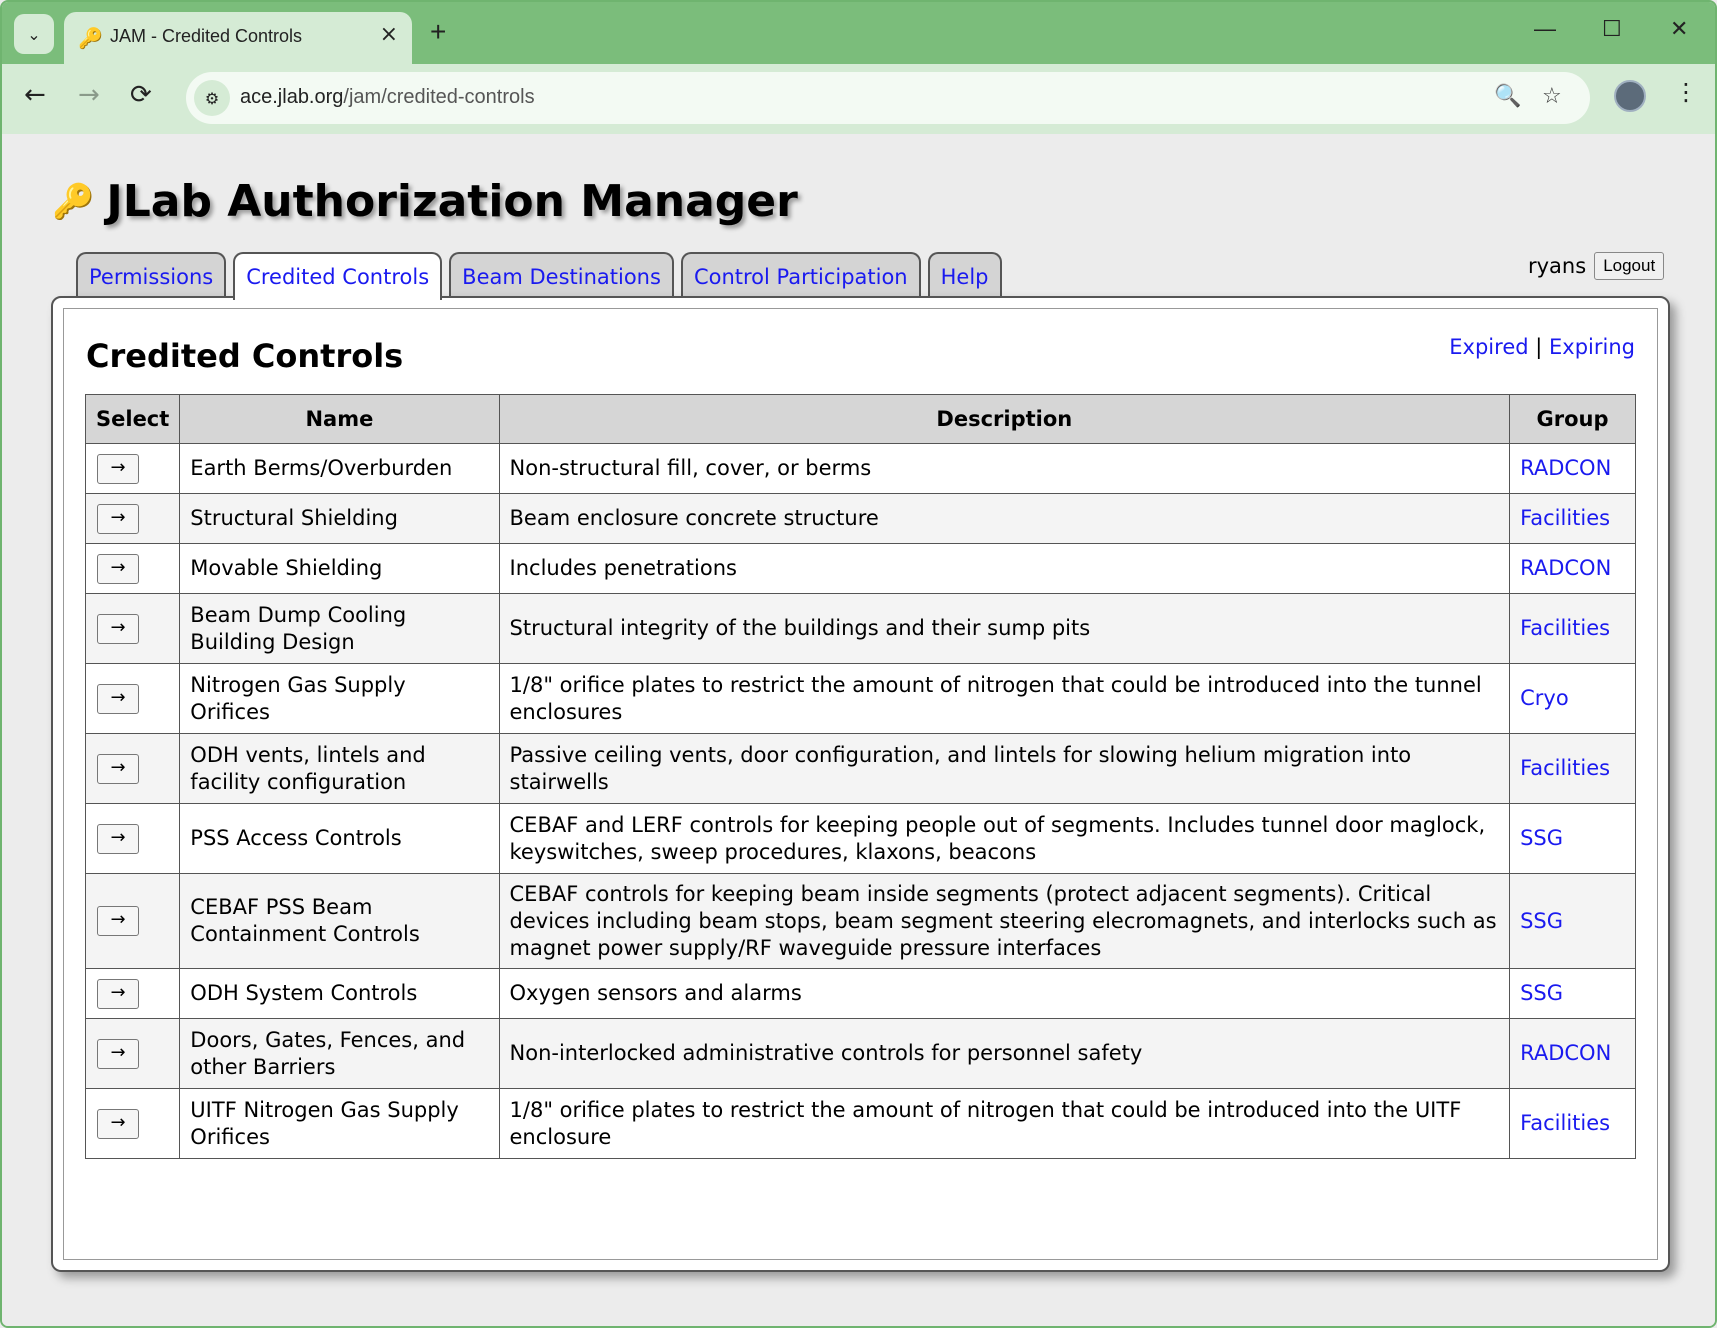 The image size is (1717, 1328). What do you see at coordinates (90, 38) in the screenshot?
I see `key-favicon-icon: 🔑` at bounding box center [90, 38].